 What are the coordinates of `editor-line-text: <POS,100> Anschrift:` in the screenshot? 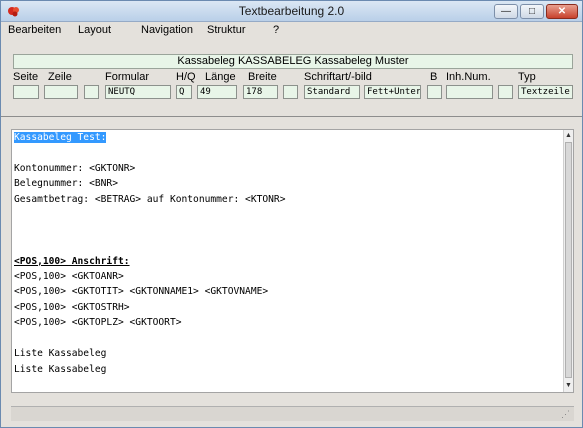 It's located at (72, 261).